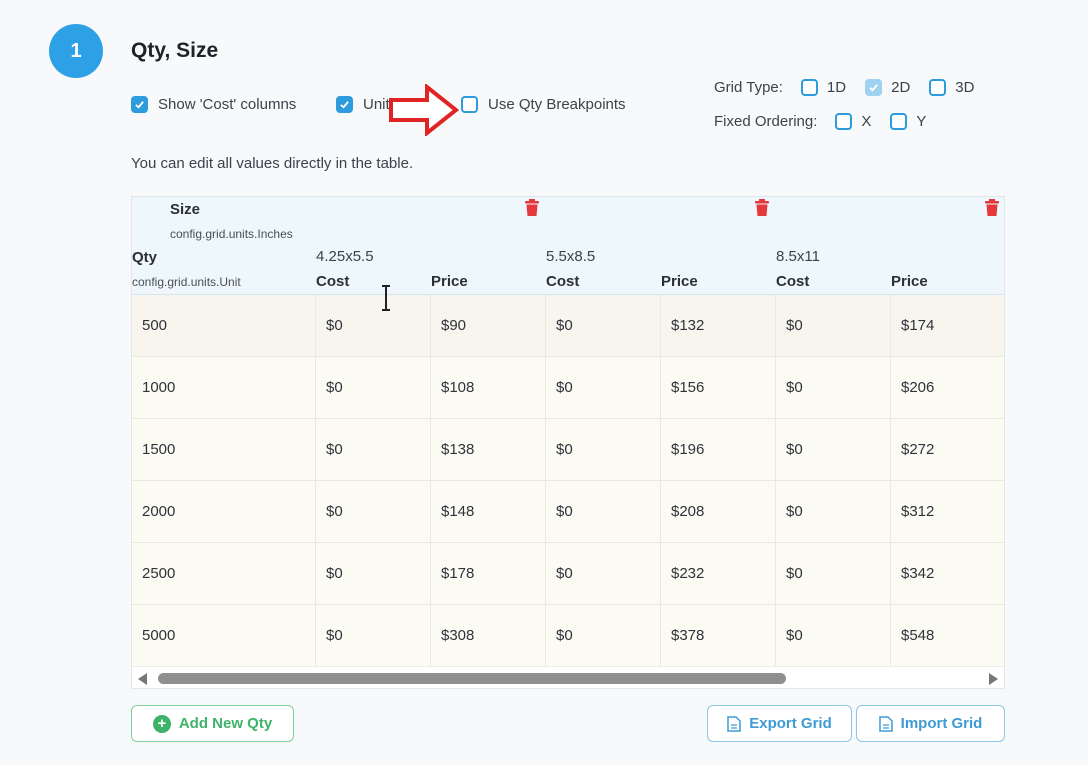  Describe the element at coordinates (231, 234) in the screenshot. I see `size-axis-unit: config.grid.units.Inches` at that location.